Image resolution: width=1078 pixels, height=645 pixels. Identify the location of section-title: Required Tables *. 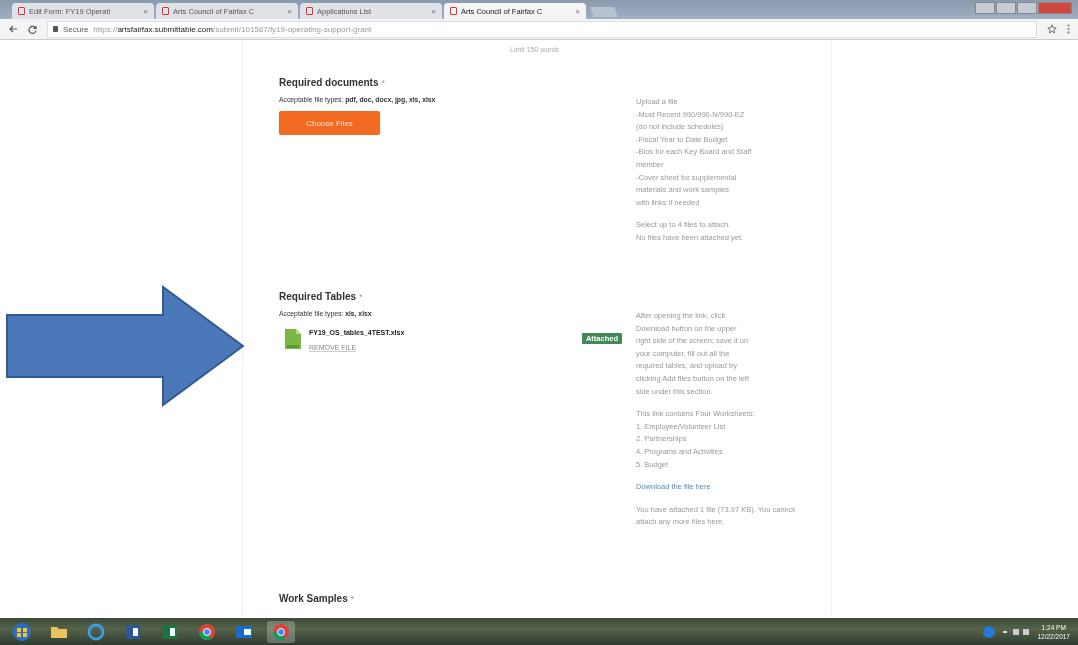
(321, 296).